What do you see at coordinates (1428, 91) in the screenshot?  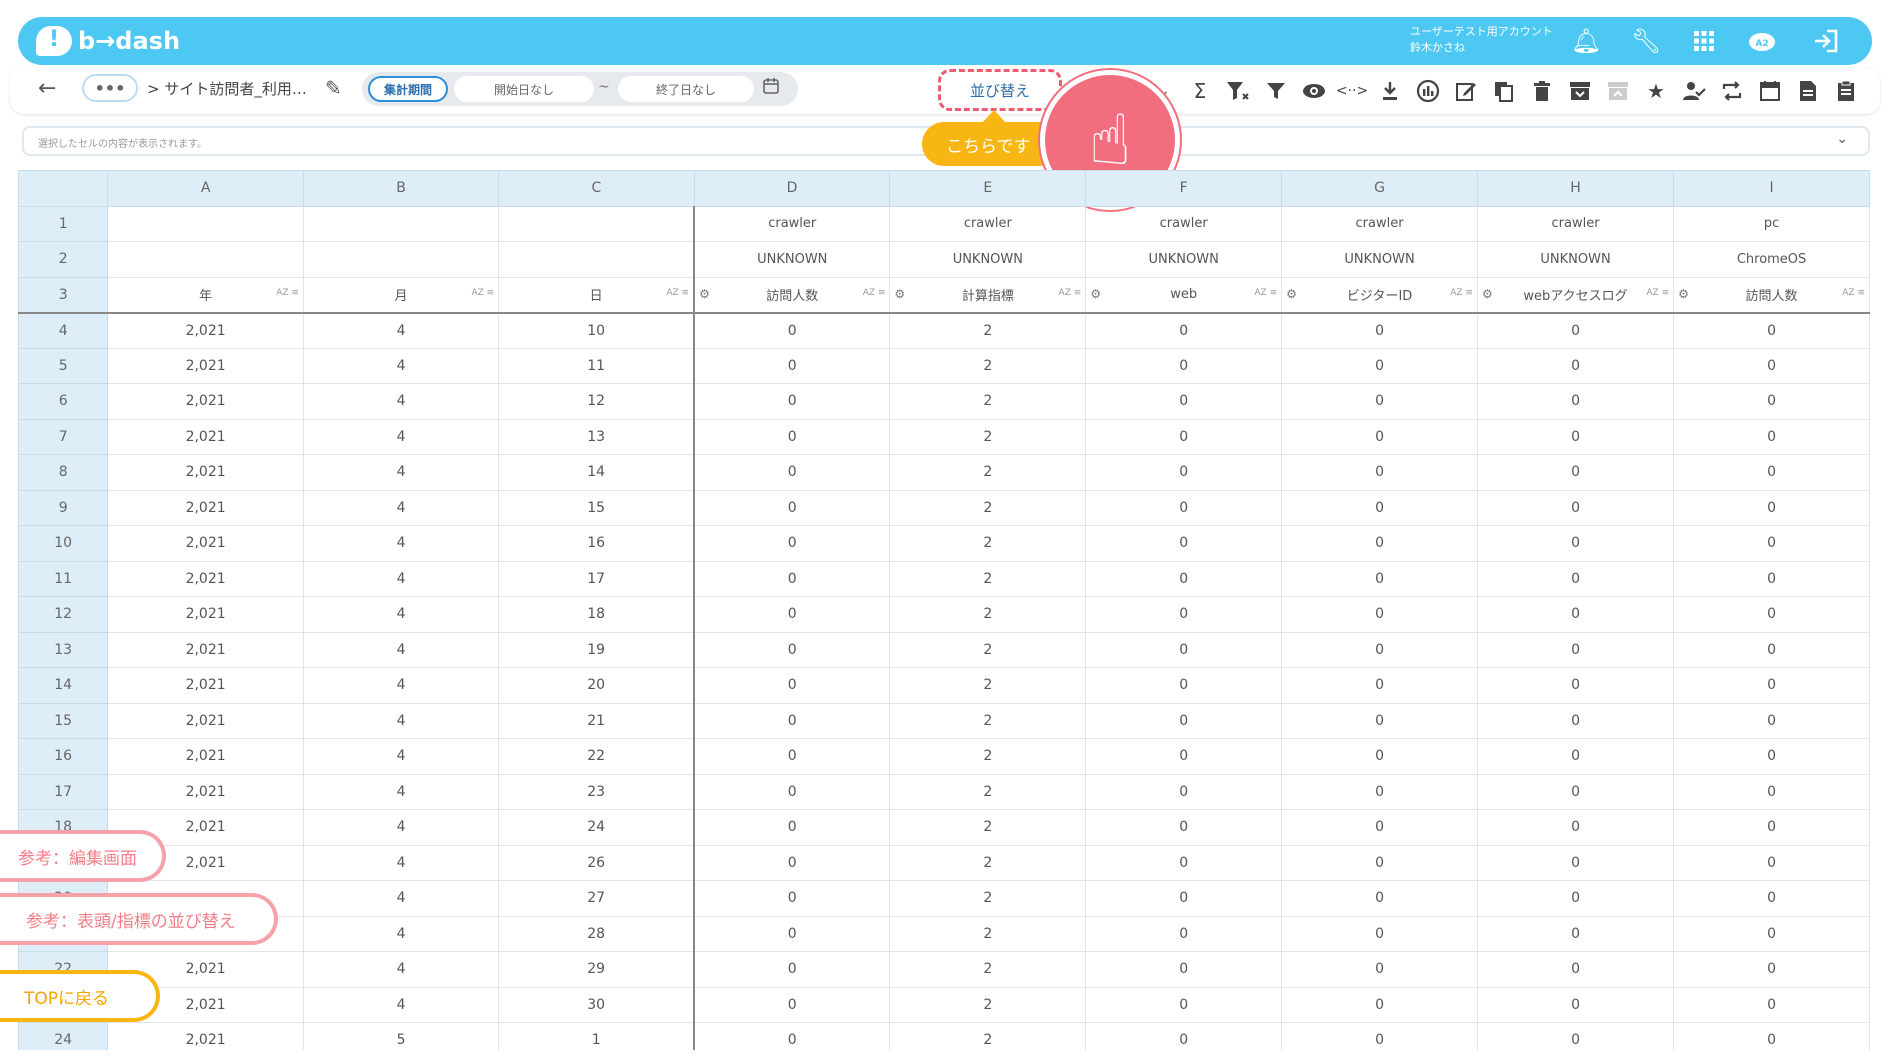 I see `chart-icon` at bounding box center [1428, 91].